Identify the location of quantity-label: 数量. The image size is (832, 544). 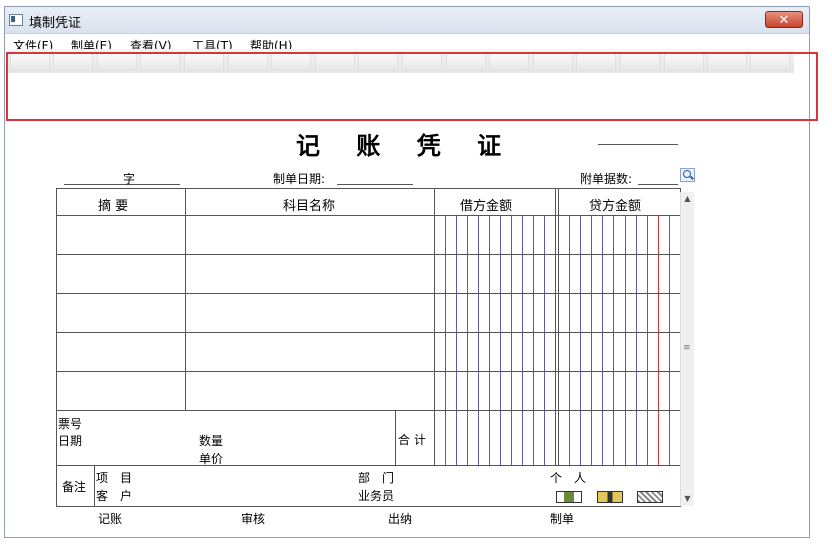
(211, 441).